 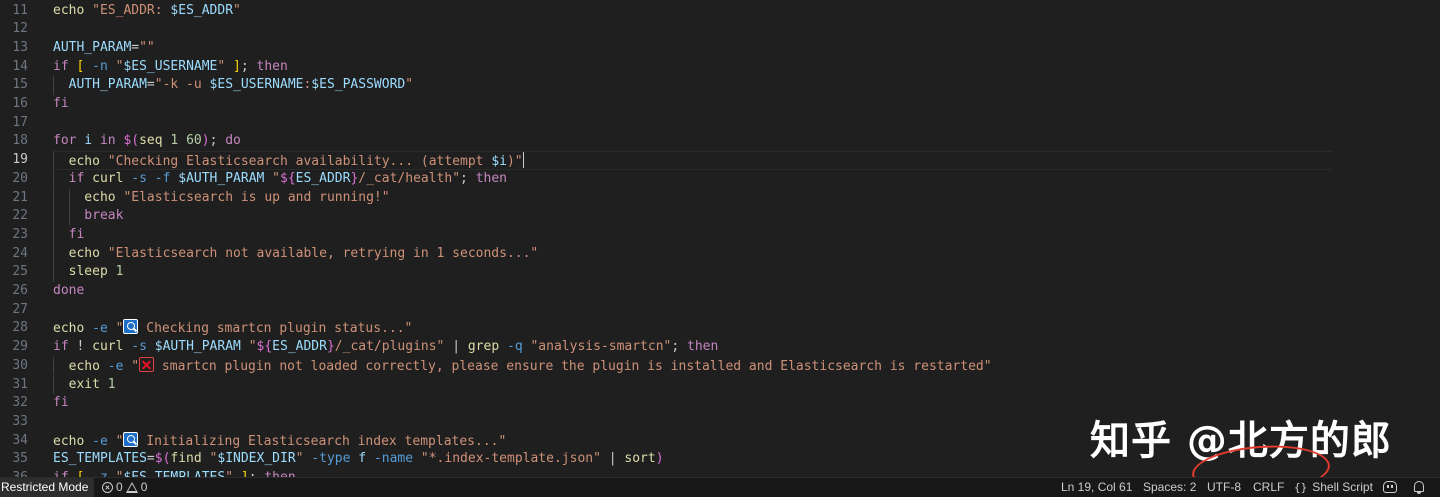 What do you see at coordinates (720, 385) in the screenshot?
I see `code-line: 31 exit 1` at bounding box center [720, 385].